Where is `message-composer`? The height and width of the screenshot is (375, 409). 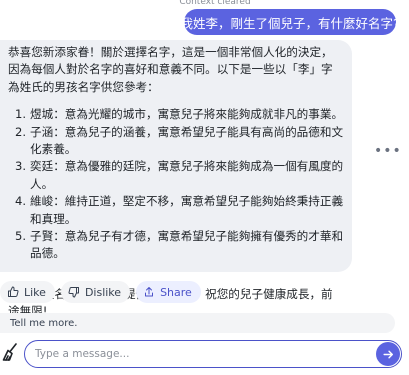
message-composer is located at coordinates (213, 354).